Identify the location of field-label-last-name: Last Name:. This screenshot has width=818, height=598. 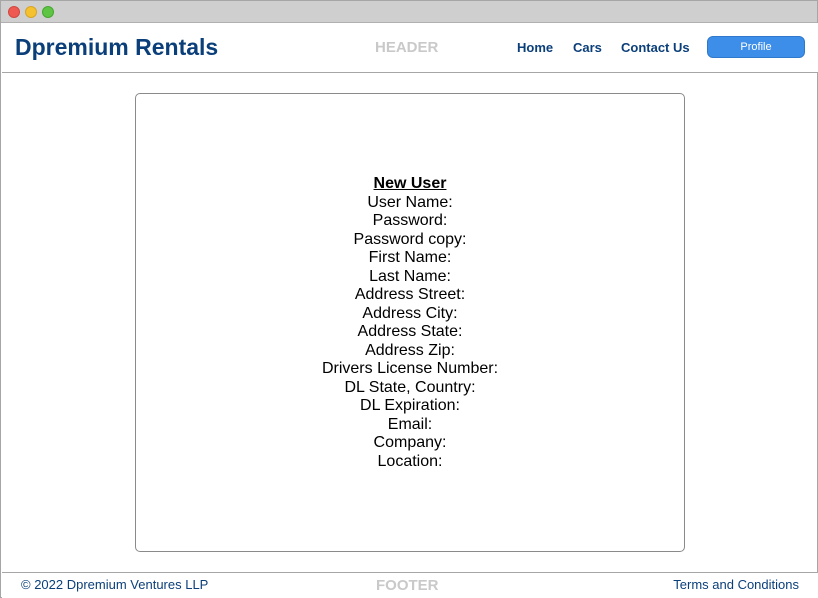
(410, 276).